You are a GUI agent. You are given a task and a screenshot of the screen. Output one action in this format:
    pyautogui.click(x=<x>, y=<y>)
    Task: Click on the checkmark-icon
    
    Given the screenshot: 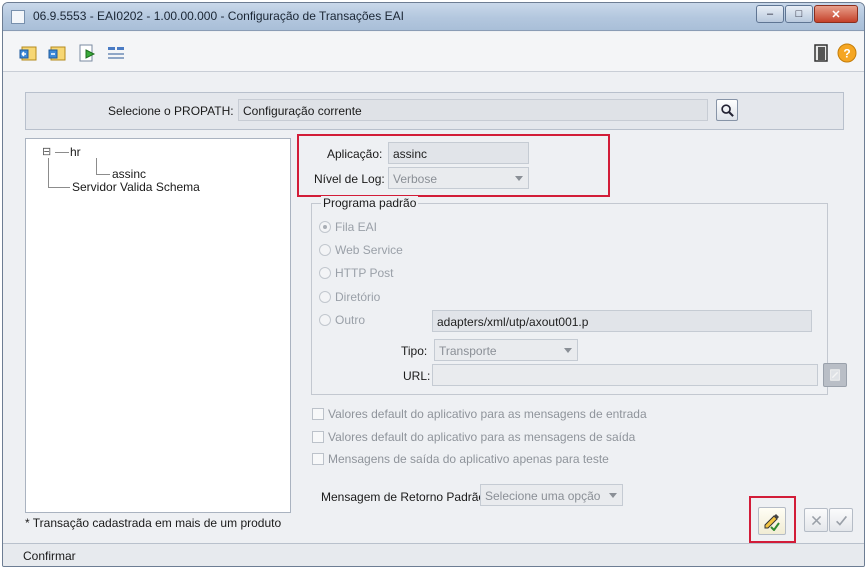 What is the action you would take?
    pyautogui.click(x=841, y=520)
    